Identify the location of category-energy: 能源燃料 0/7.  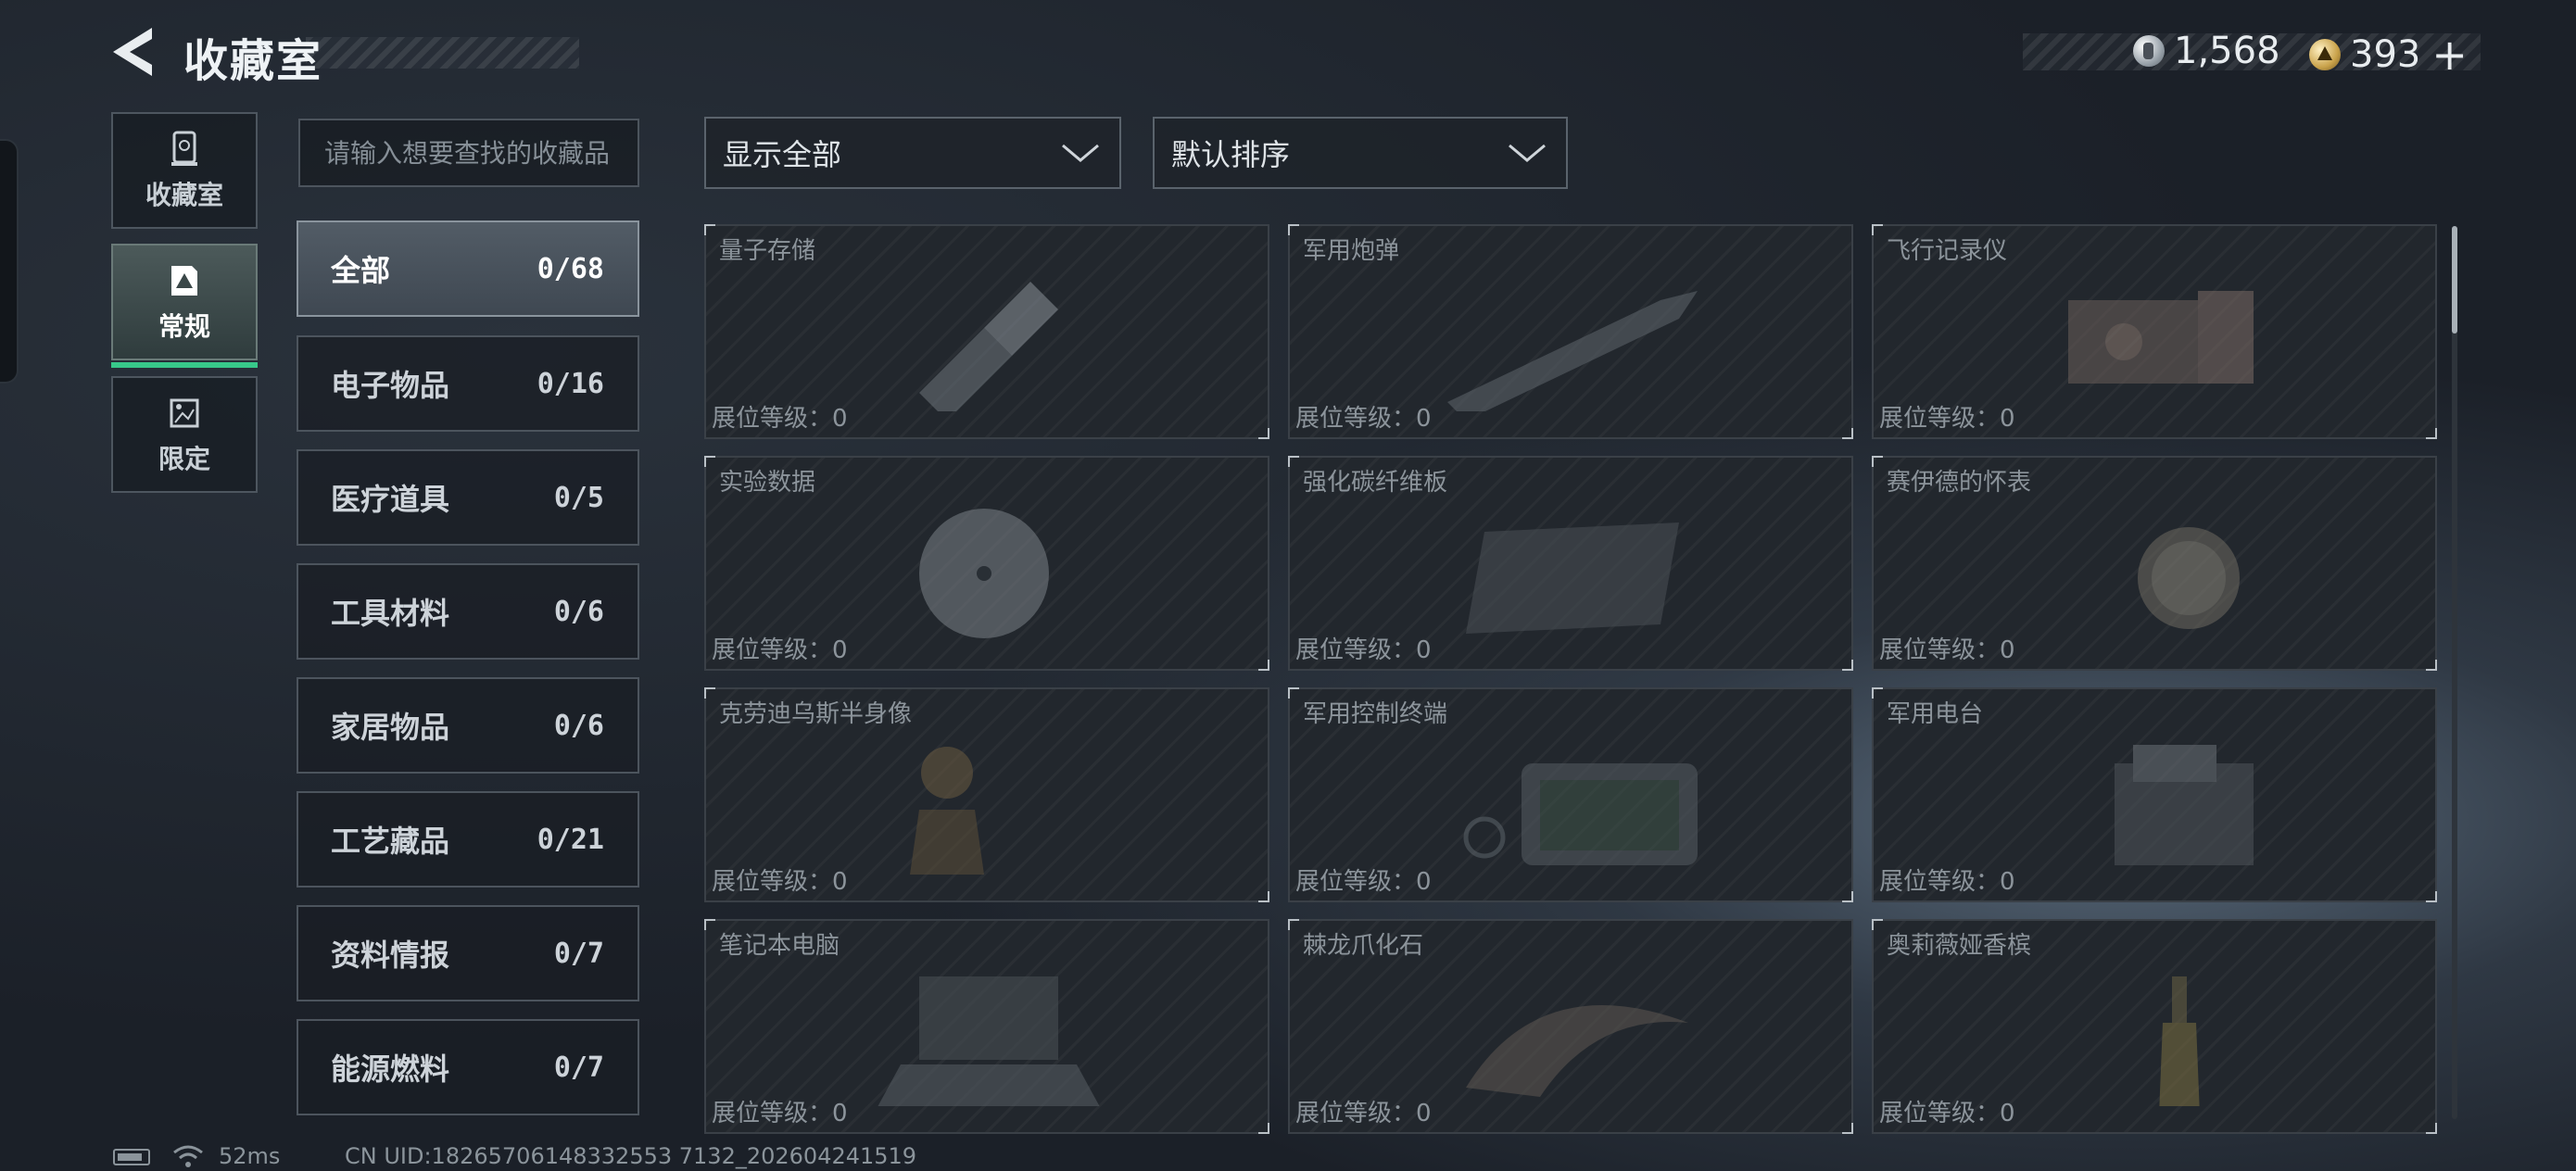
(468, 1067).